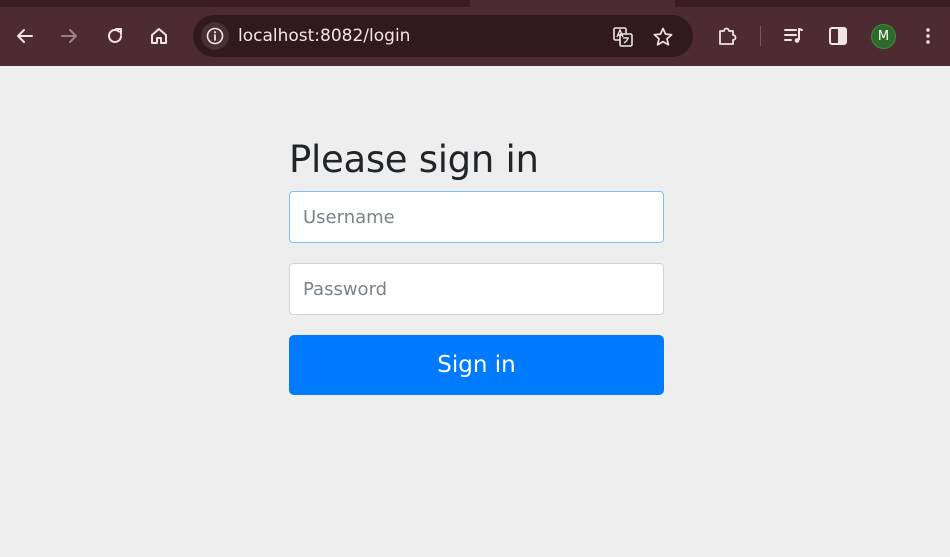  I want to click on bookmark-button, so click(663, 37).